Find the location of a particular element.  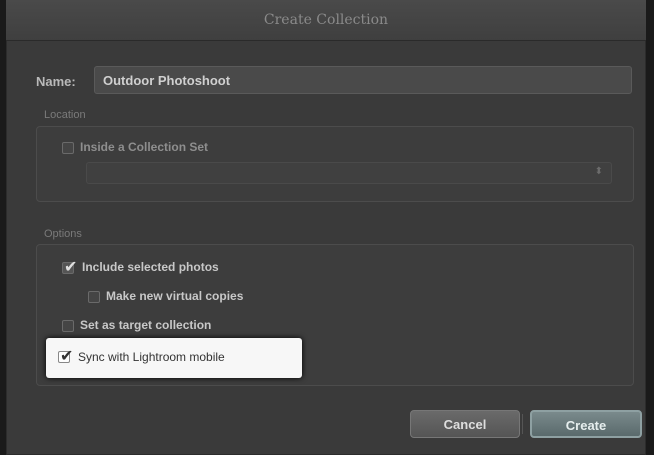

set-as-target-collection-checkbox is located at coordinates (68, 326).